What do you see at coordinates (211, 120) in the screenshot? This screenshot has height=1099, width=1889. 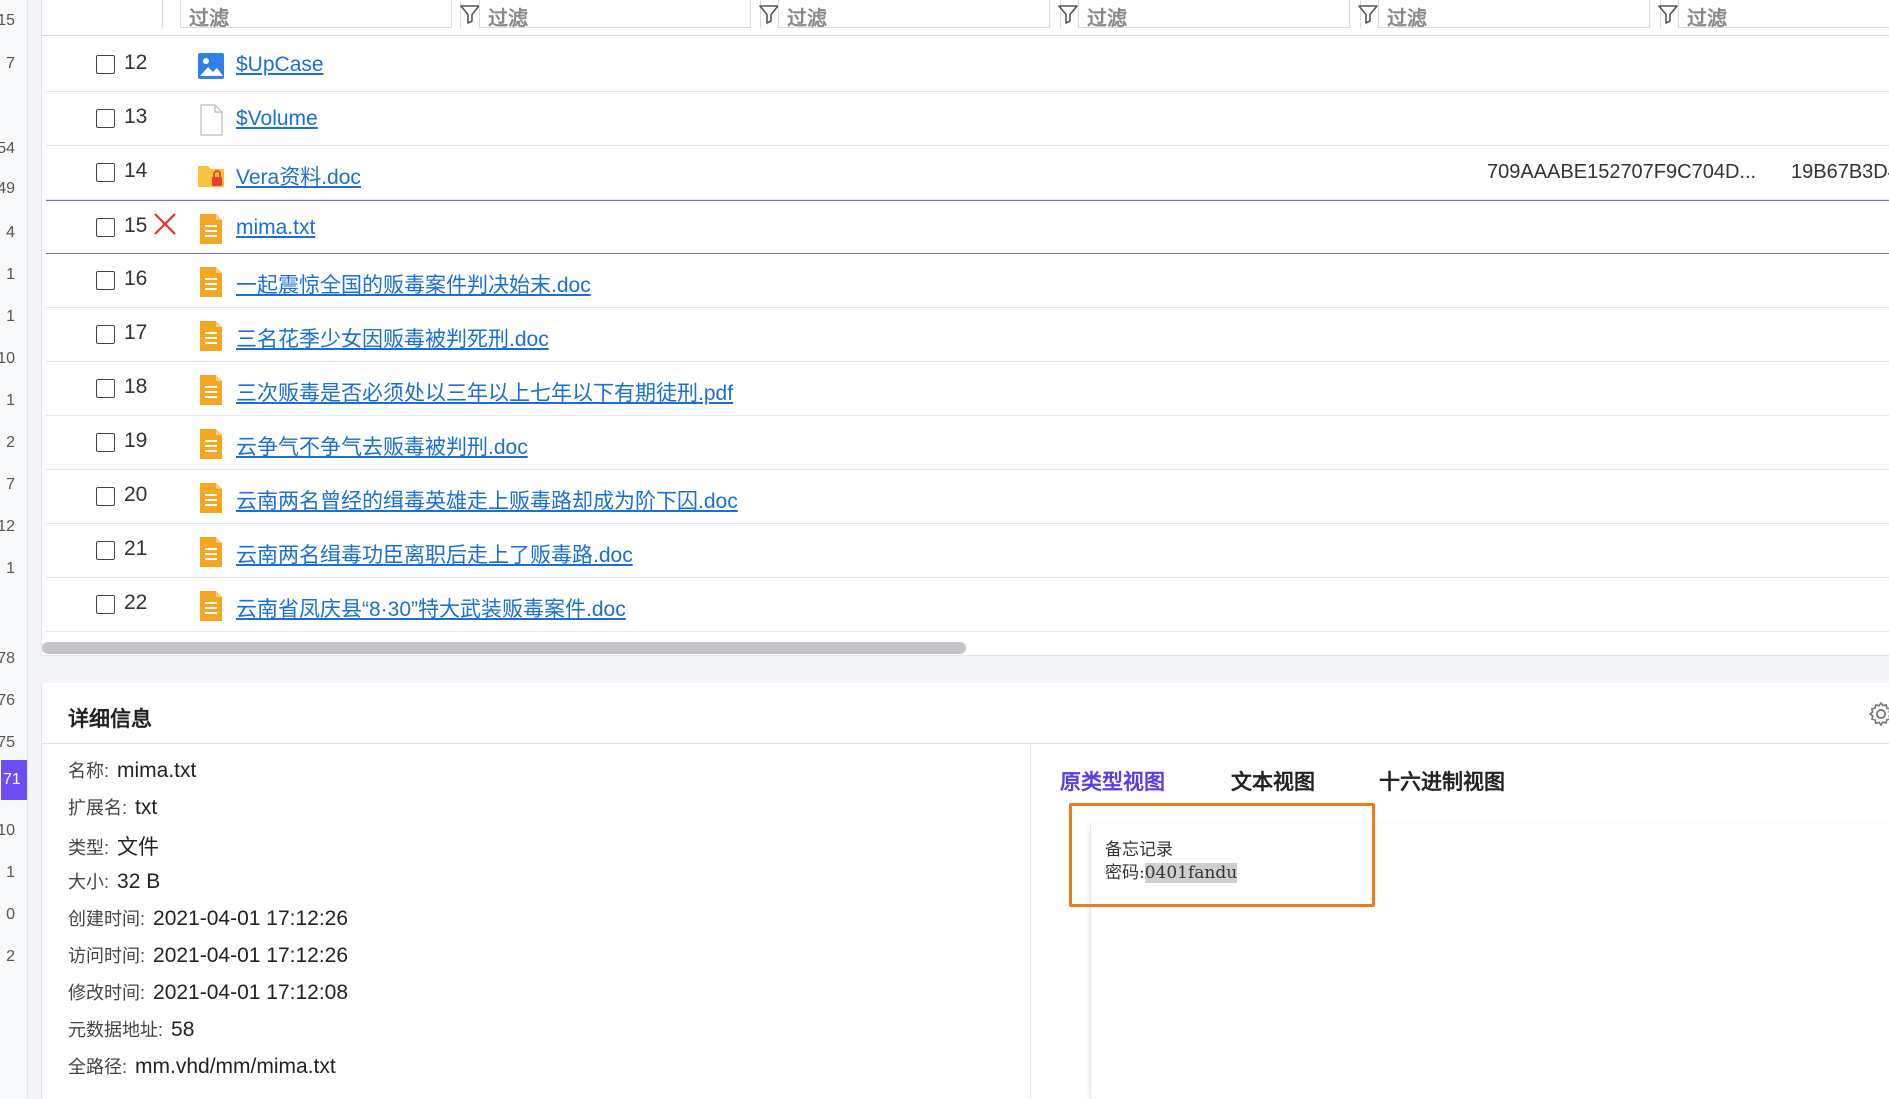 I see `blank-file-icon` at bounding box center [211, 120].